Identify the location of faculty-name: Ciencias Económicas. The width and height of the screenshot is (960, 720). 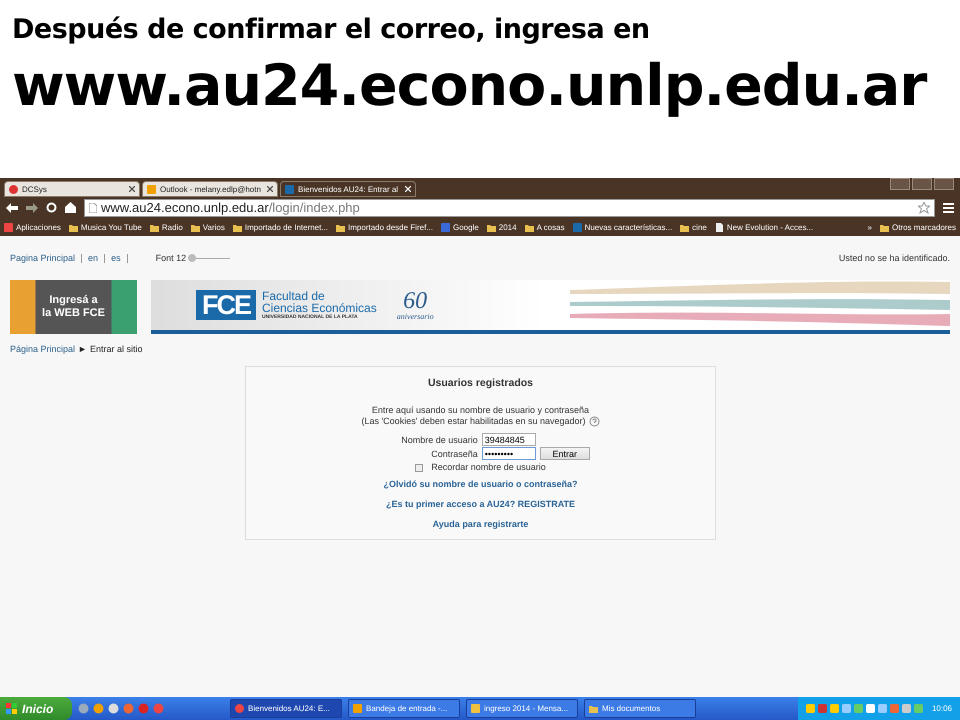
(319, 308).